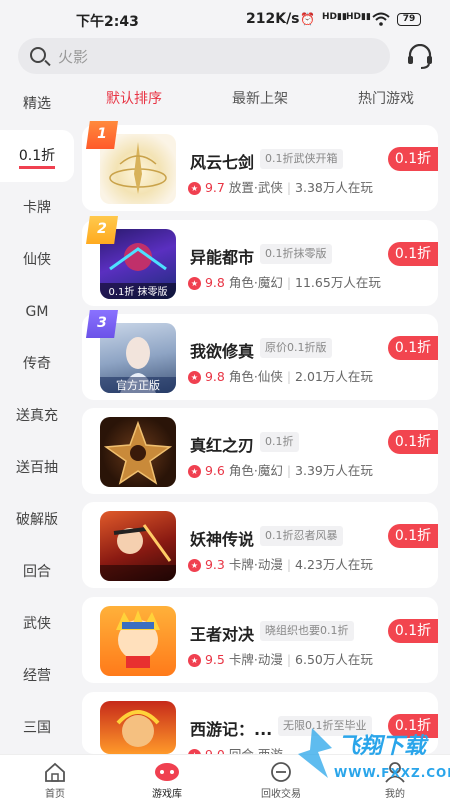 The height and width of the screenshot is (800, 450). I want to click on watermark-url: WWW.FXXZ.COM, so click(392, 773).